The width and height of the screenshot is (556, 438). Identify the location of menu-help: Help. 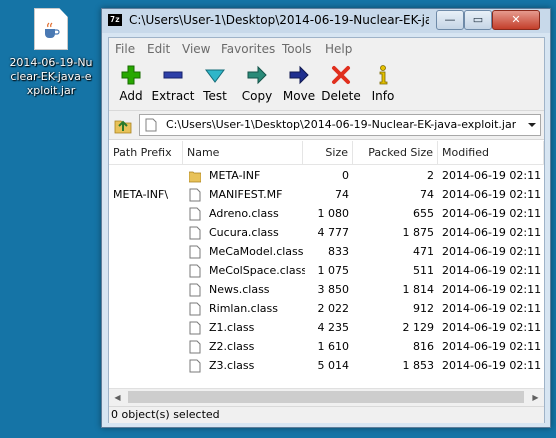
(338, 49).